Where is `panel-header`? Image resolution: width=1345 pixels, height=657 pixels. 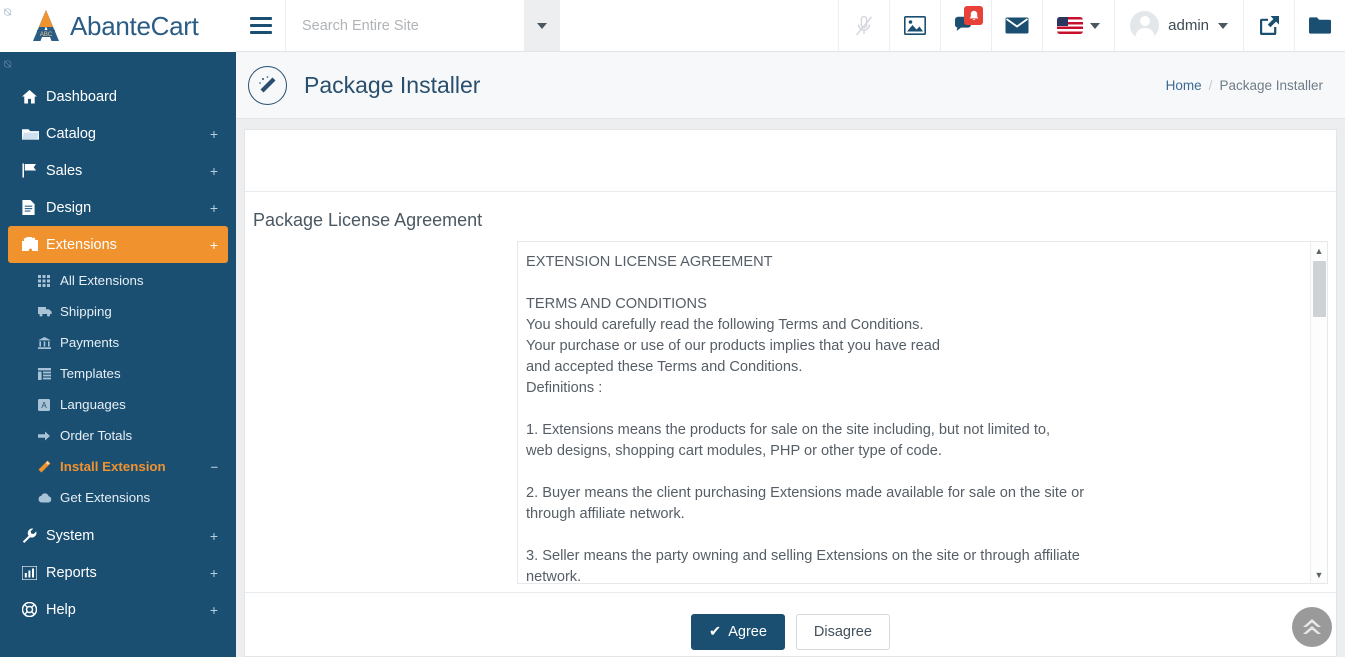 panel-header is located at coordinates (790, 161).